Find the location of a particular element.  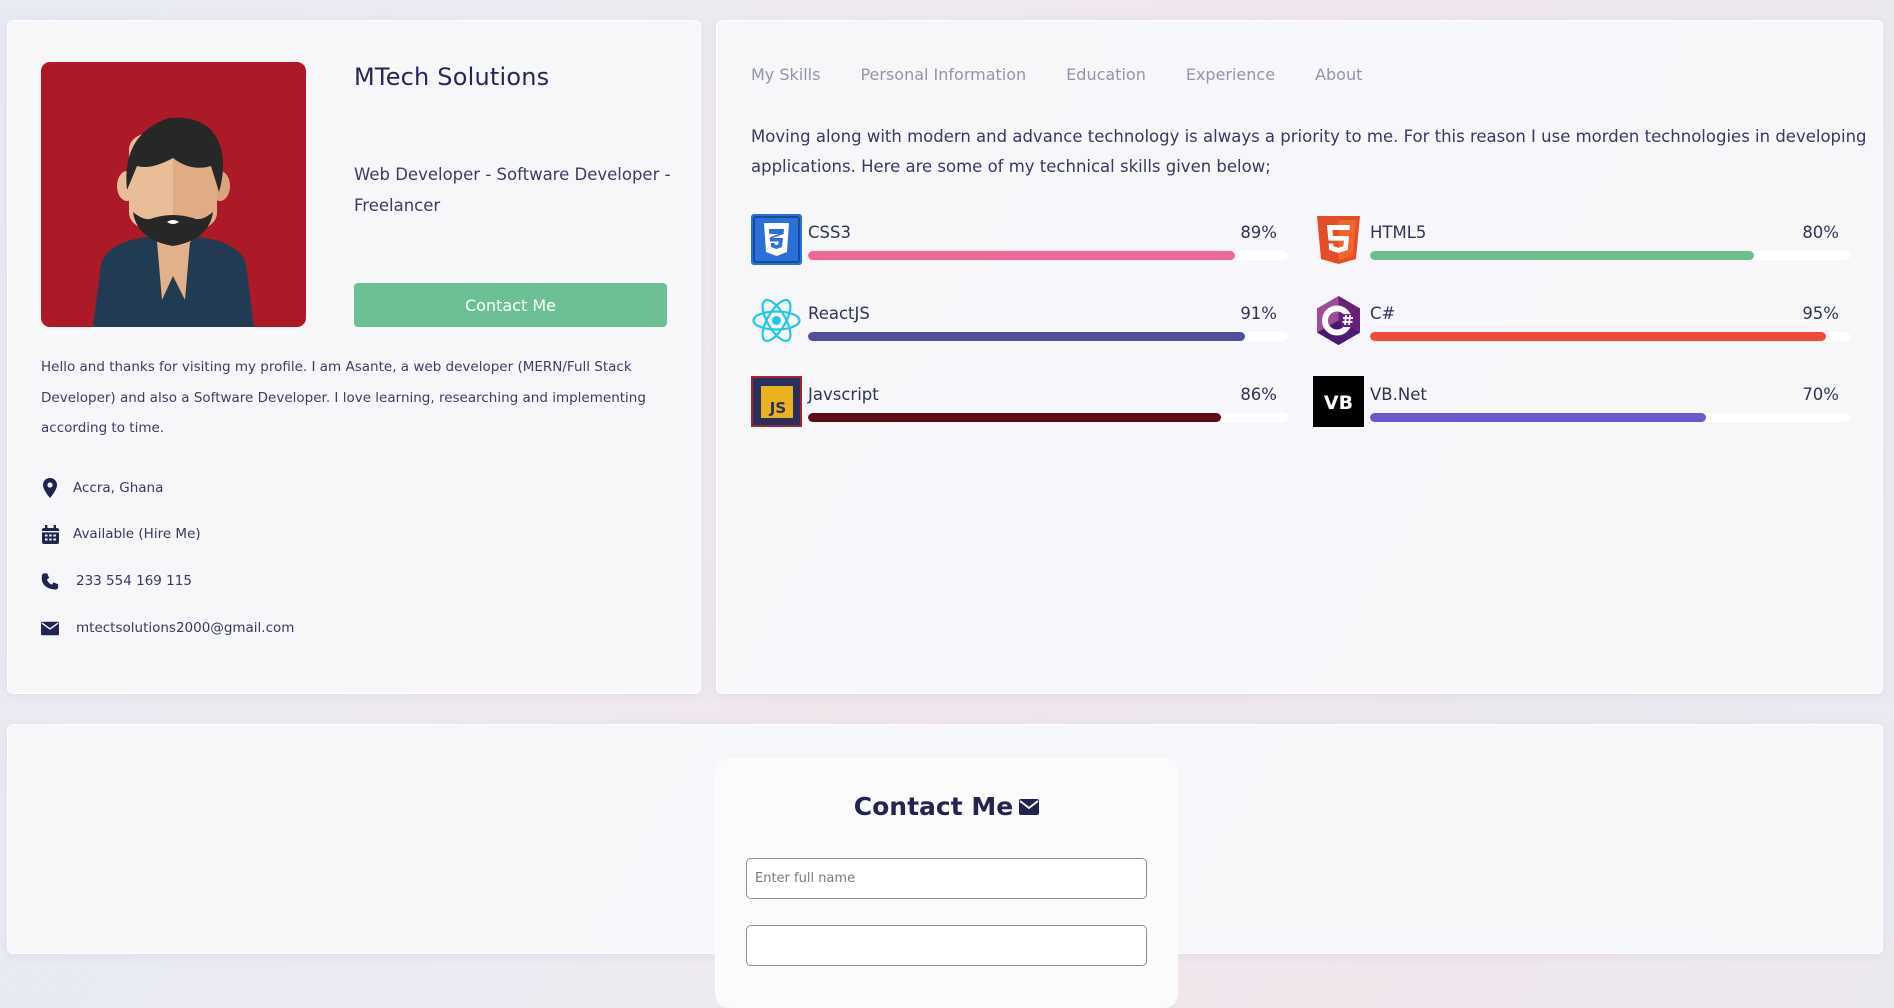

contact-form: Contact Me is located at coordinates (946, 883).